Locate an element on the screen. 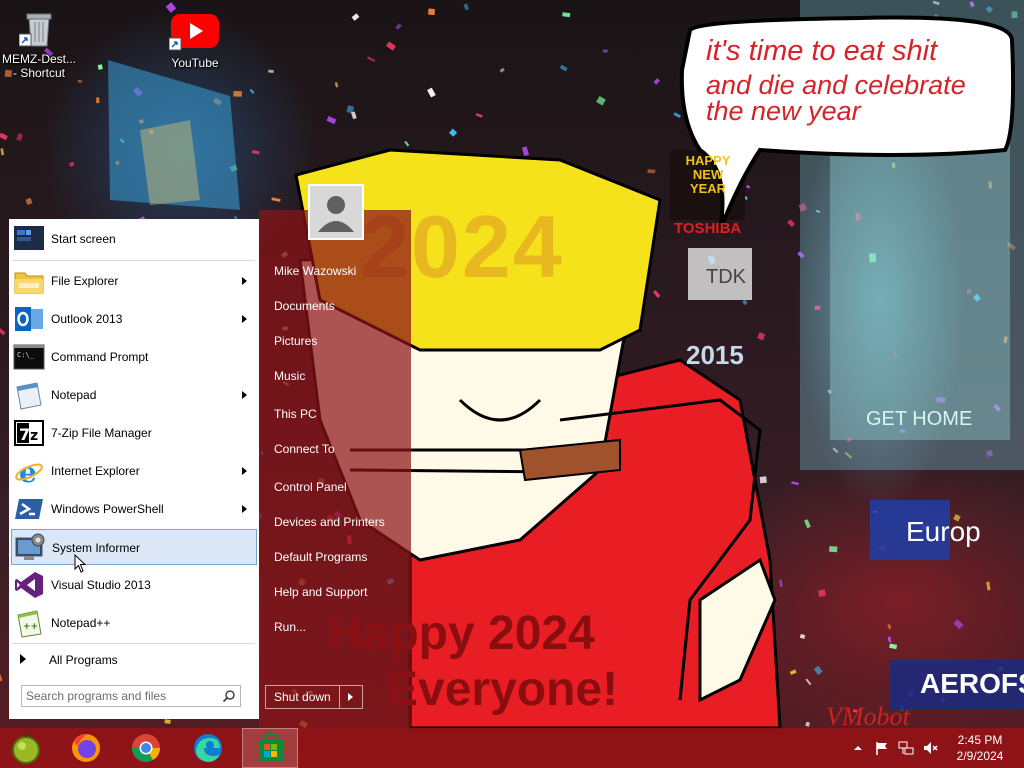 The width and height of the screenshot is (1024, 768). chevron-up-icon is located at coordinates (858, 748).